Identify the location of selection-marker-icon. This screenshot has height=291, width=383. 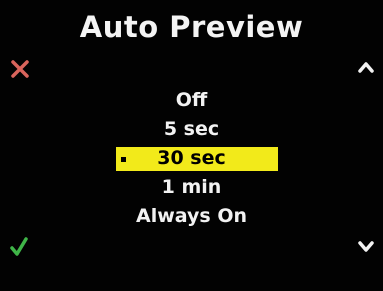
(123, 159).